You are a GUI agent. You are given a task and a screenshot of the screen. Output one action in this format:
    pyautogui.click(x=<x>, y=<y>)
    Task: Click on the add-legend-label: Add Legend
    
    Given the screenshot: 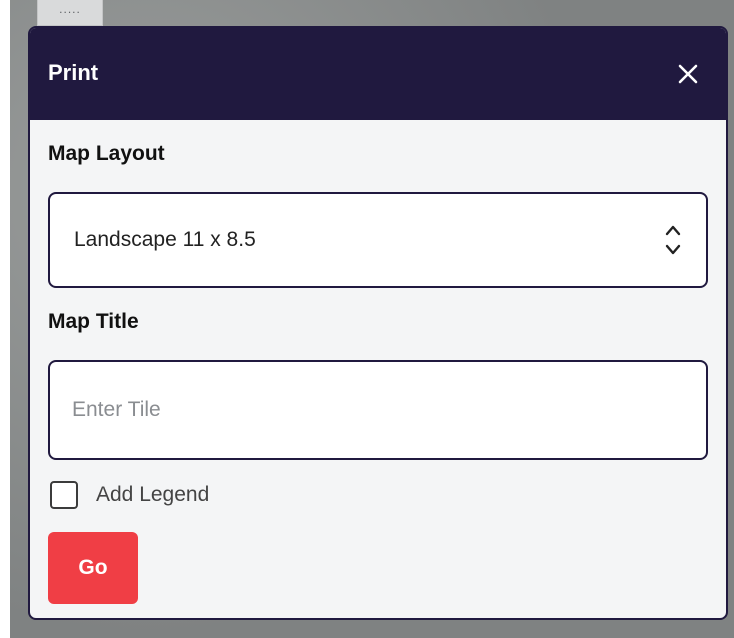 What is the action you would take?
    pyautogui.click(x=153, y=494)
    